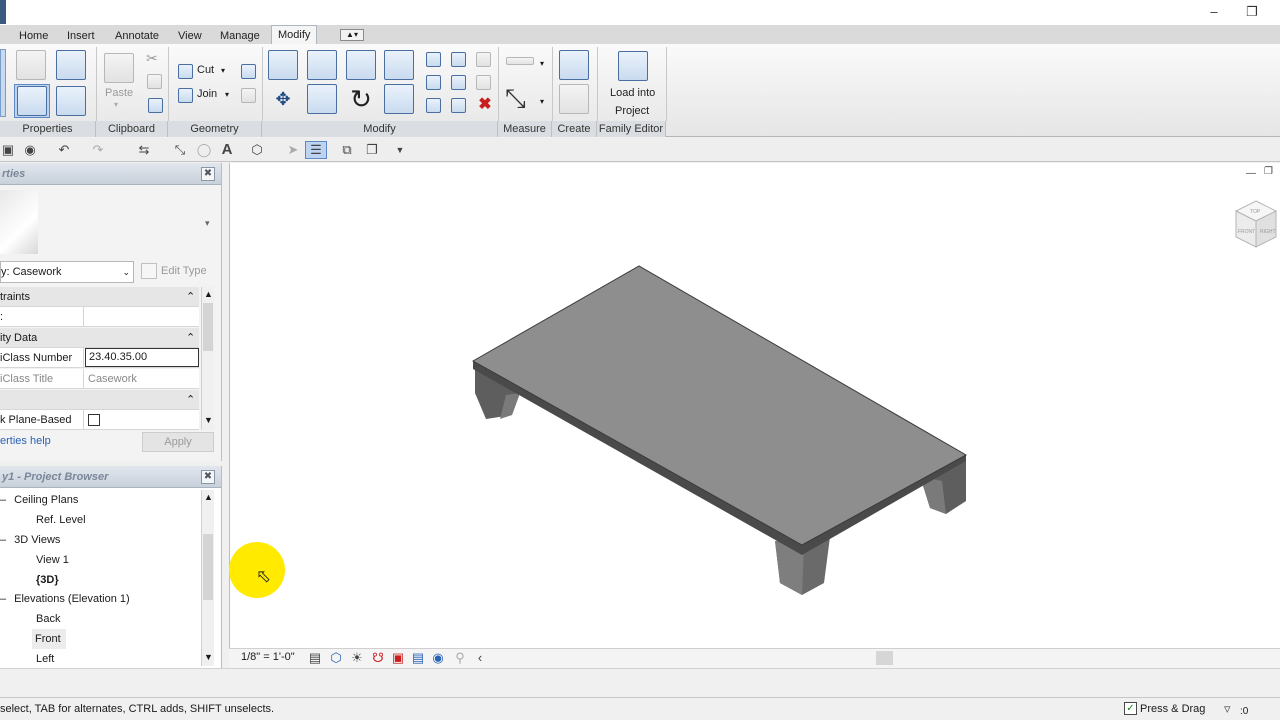 Image resolution: width=1280 pixels, height=720 pixels. I want to click on group-identity-data: ity Data ⌃, so click(99, 338).